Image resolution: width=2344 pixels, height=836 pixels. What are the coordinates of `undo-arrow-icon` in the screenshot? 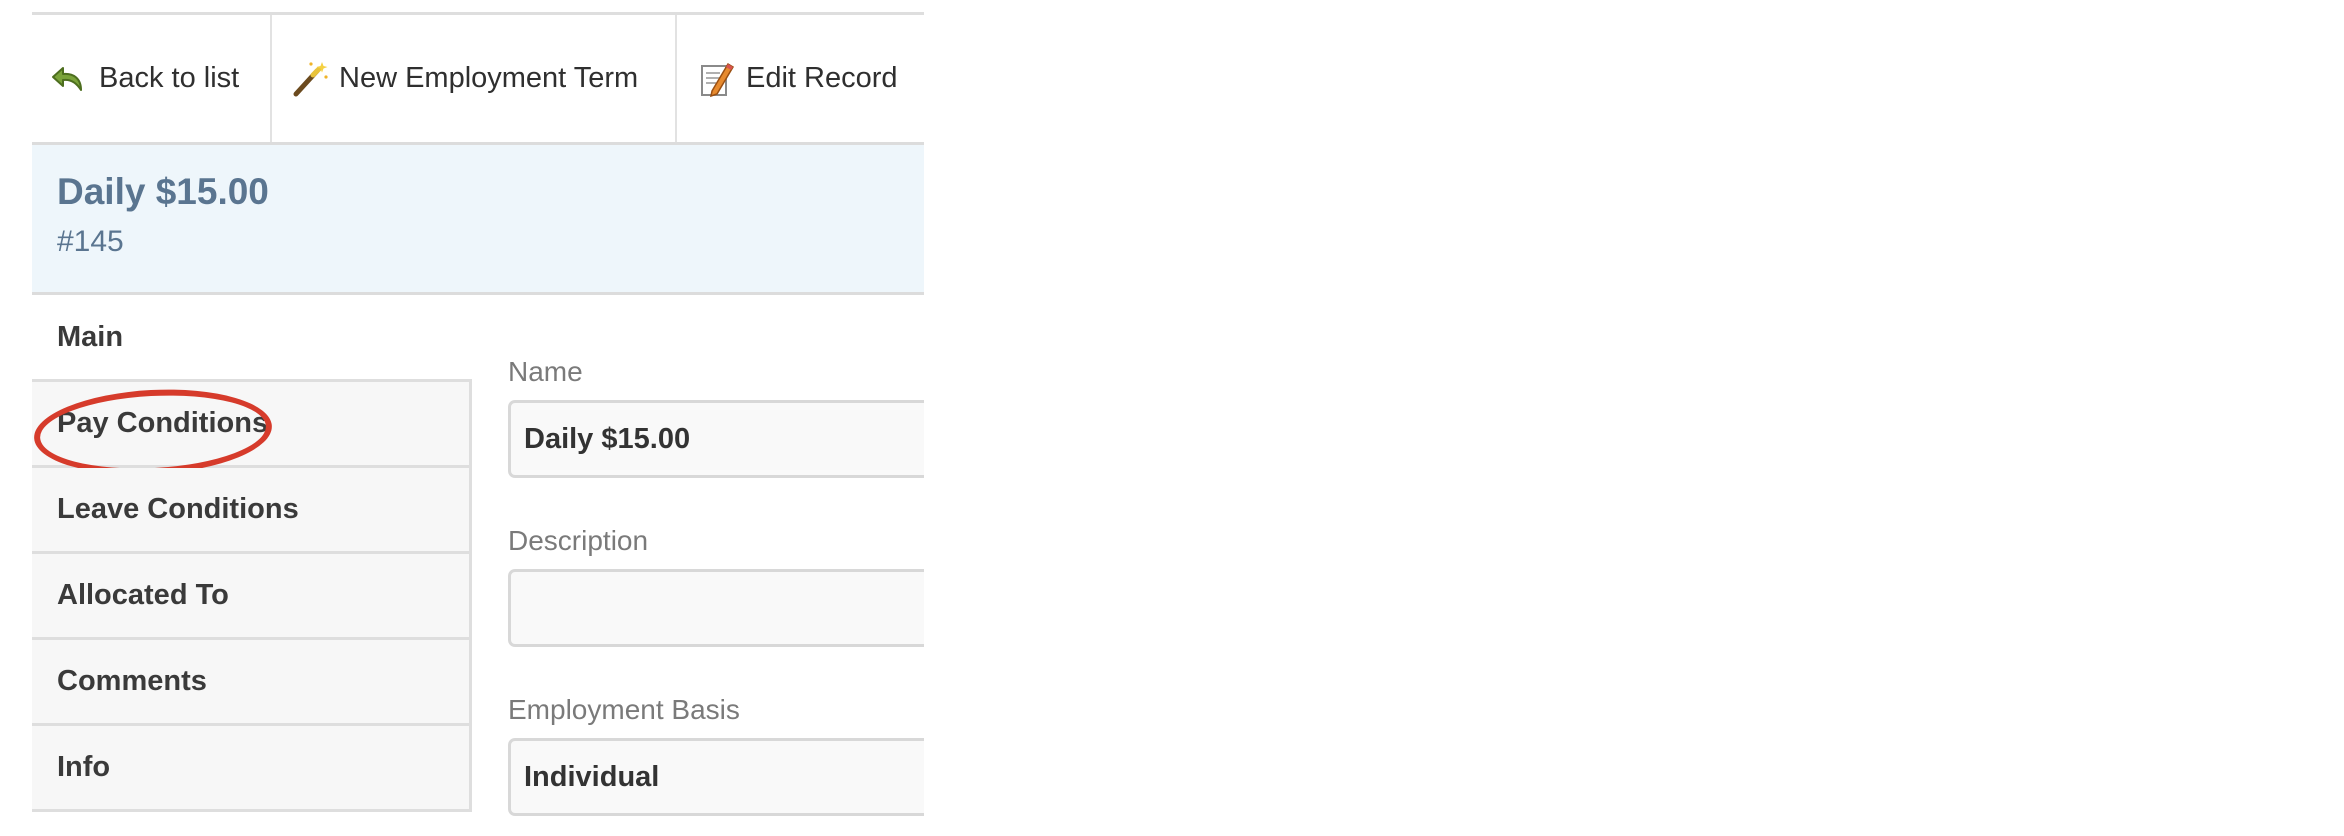 It's located at (67, 78).